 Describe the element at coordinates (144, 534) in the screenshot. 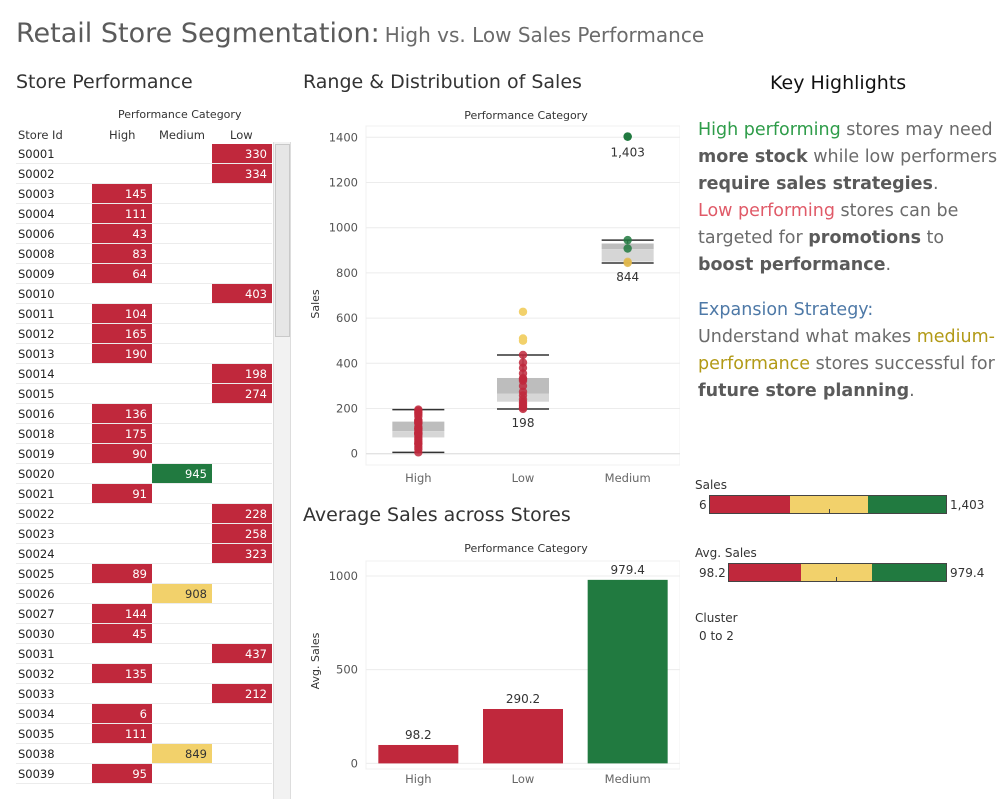

I see `table-row: S0023 258` at that location.